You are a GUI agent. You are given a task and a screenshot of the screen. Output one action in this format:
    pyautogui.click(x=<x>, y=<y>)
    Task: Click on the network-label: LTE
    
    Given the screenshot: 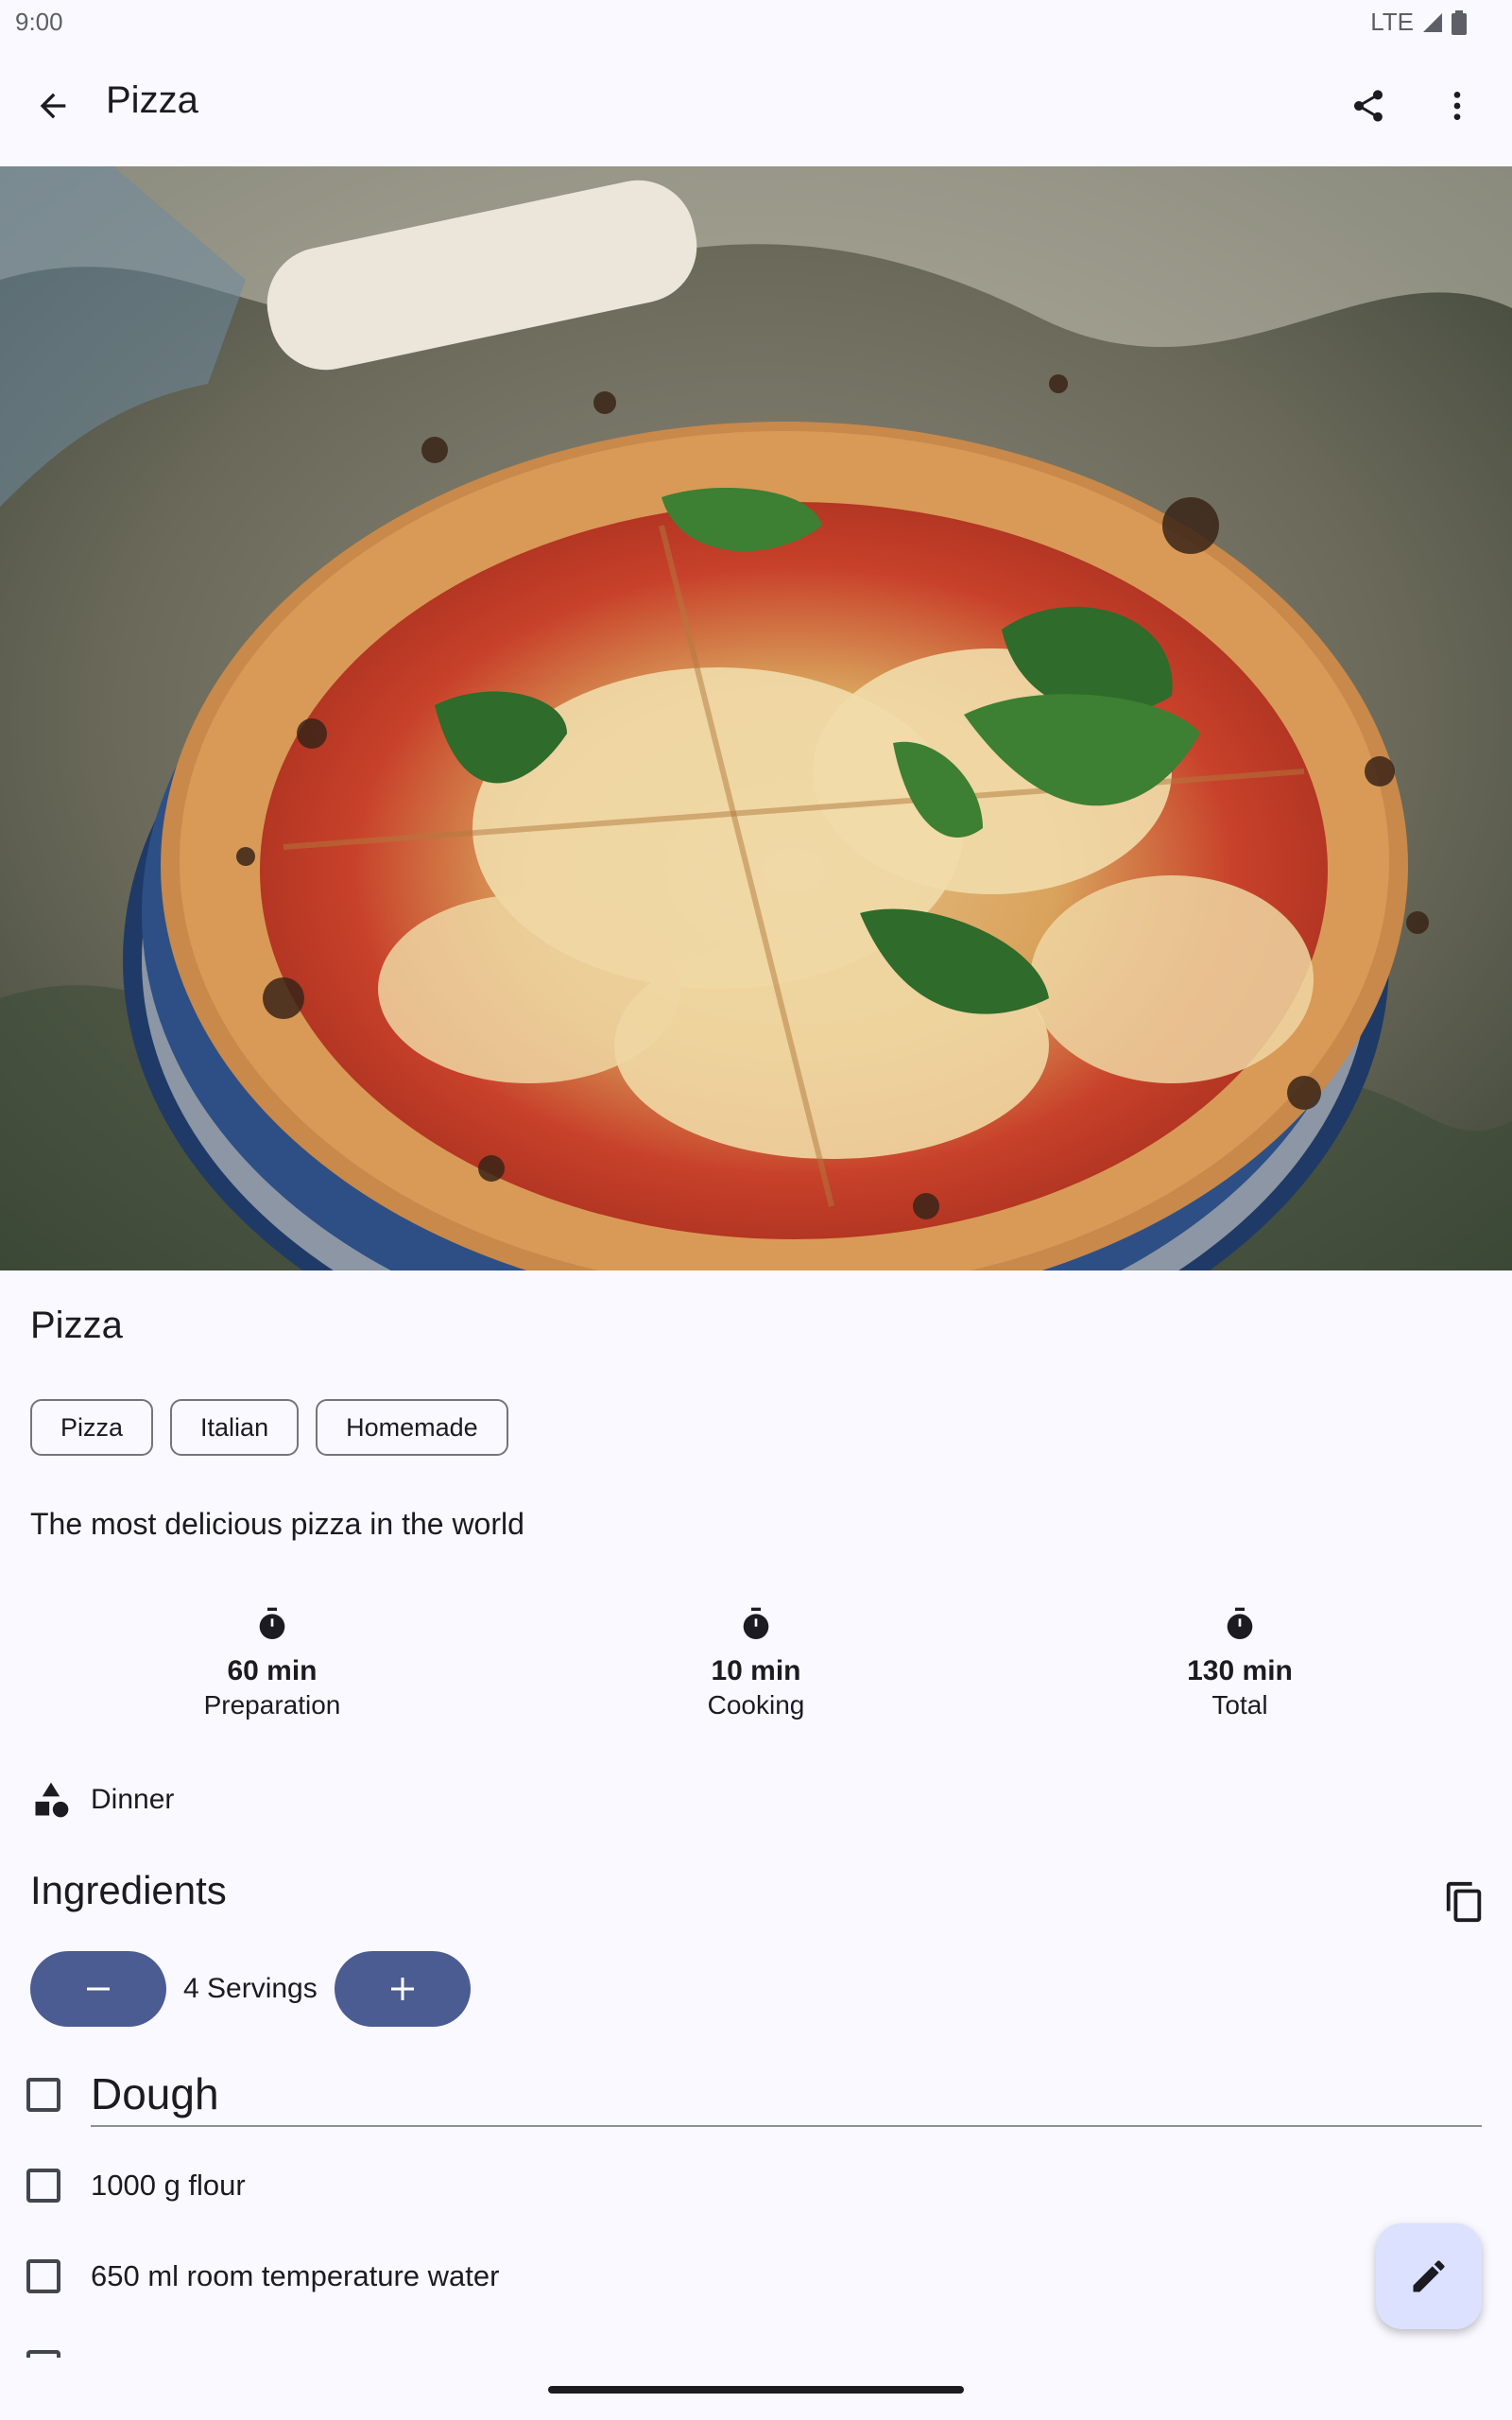 What is the action you would take?
    pyautogui.click(x=1392, y=22)
    